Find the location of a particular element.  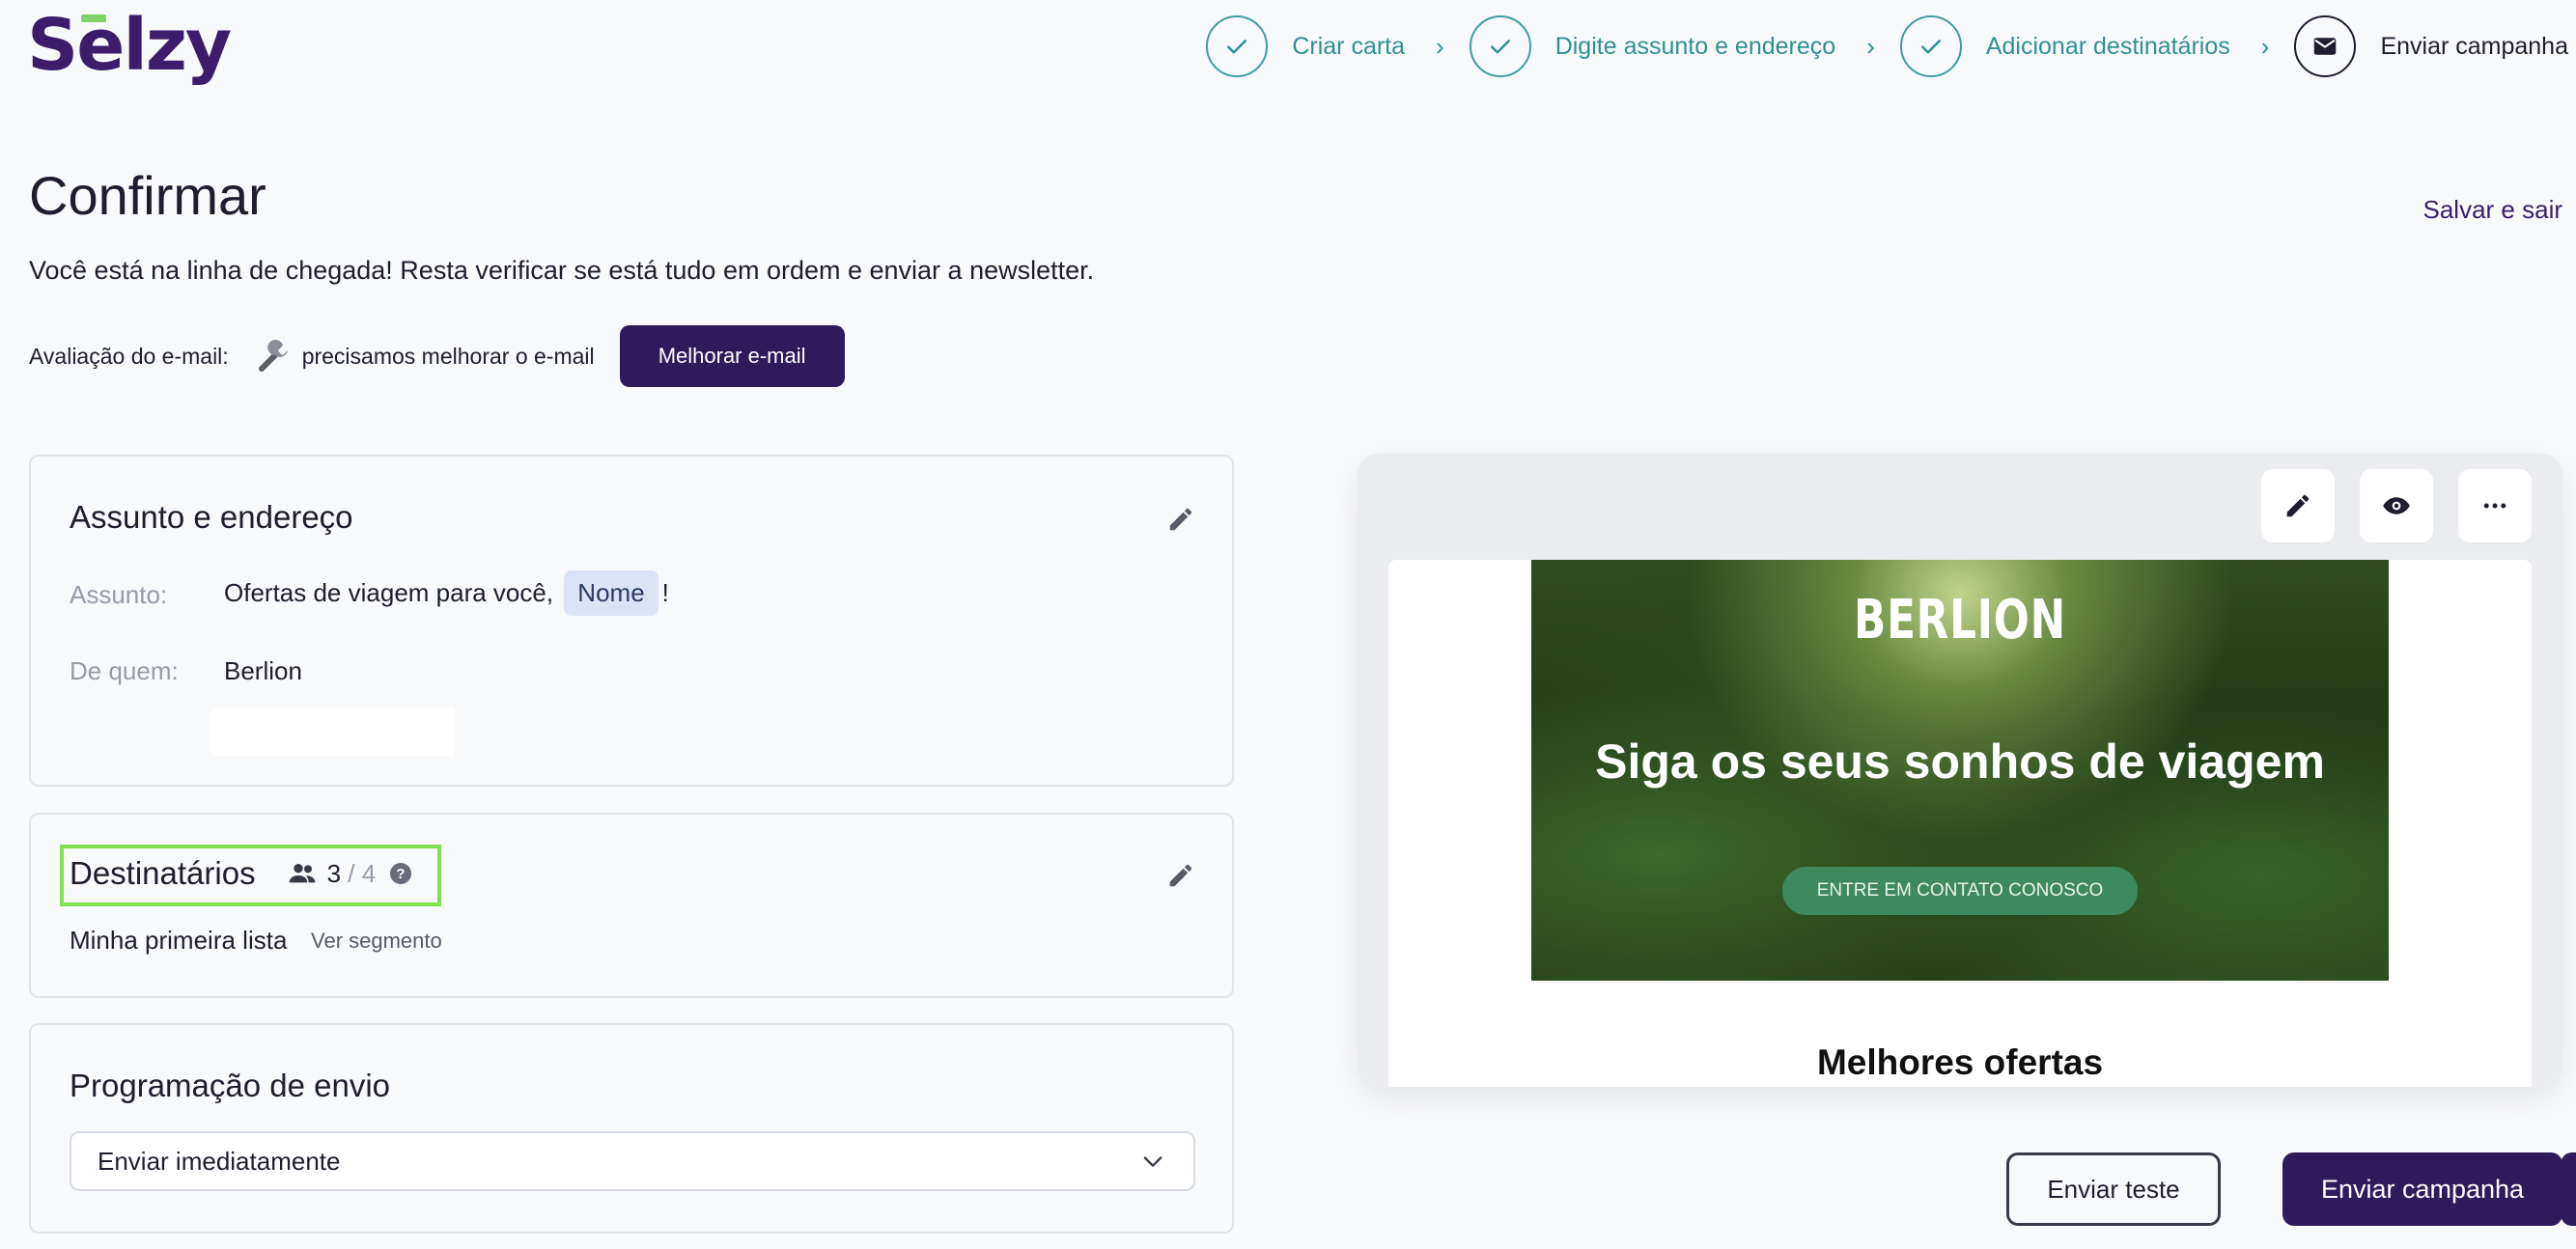

subject-text: Ofertas de viagem para você, is located at coordinates (389, 592).